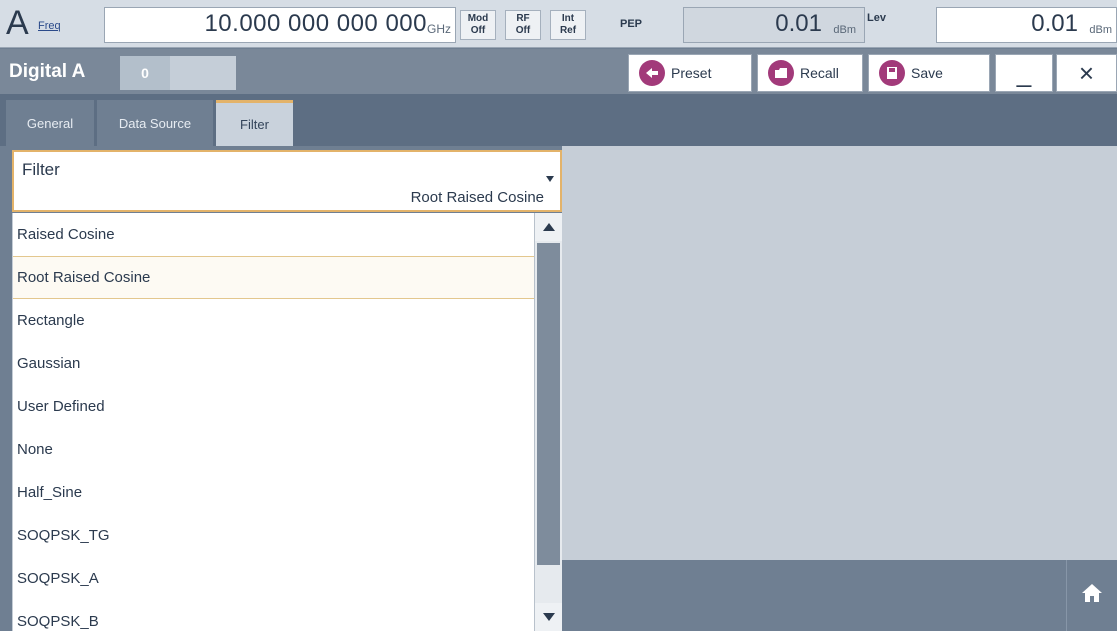 The height and width of the screenshot is (631, 1117). Describe the element at coordinates (17, 23) in the screenshot. I see `channel-letter: A` at that location.